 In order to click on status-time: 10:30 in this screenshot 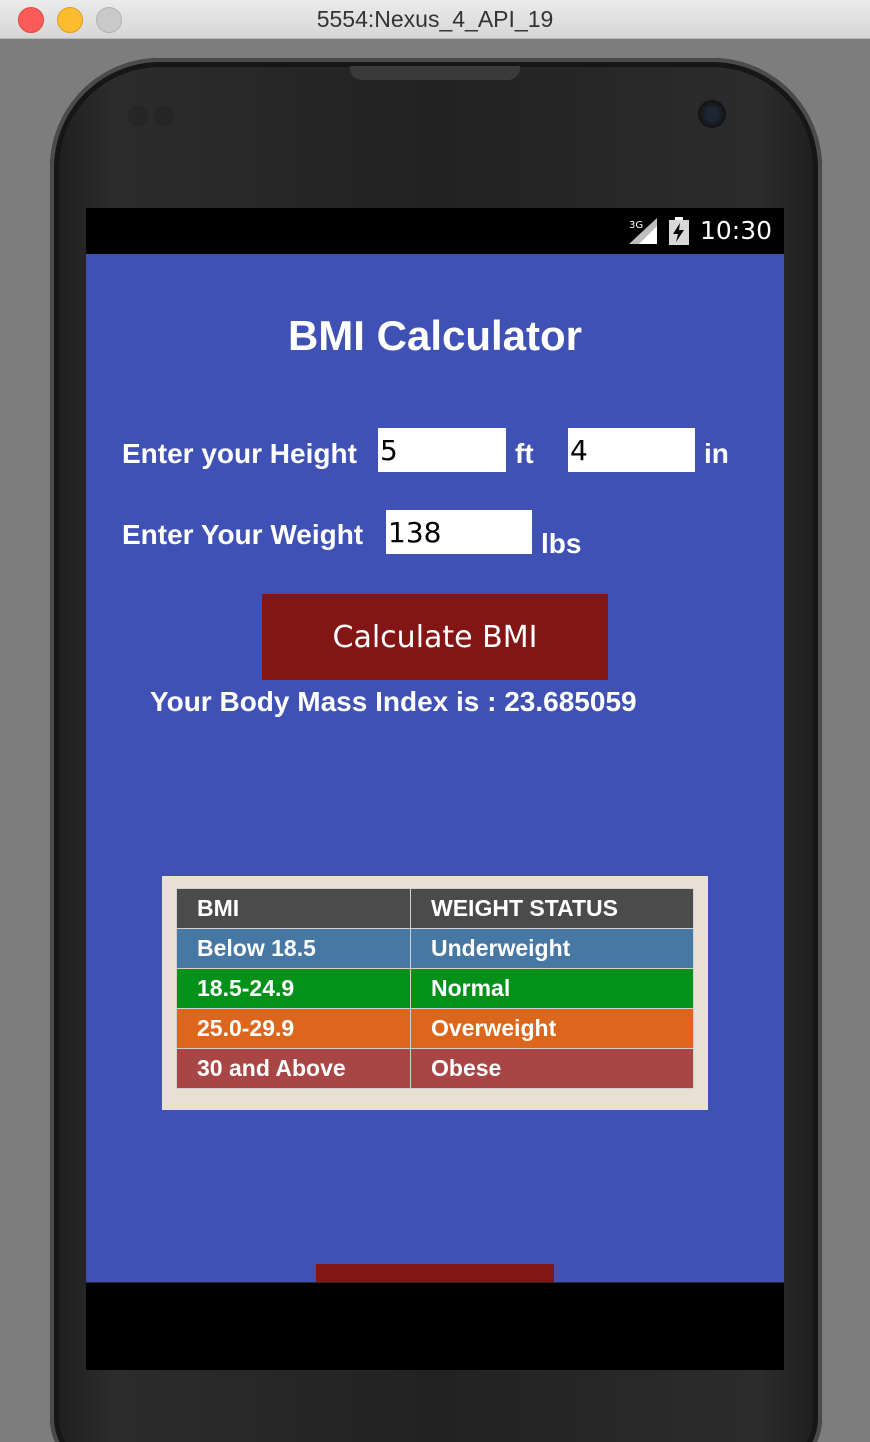, I will do `click(735, 230)`.